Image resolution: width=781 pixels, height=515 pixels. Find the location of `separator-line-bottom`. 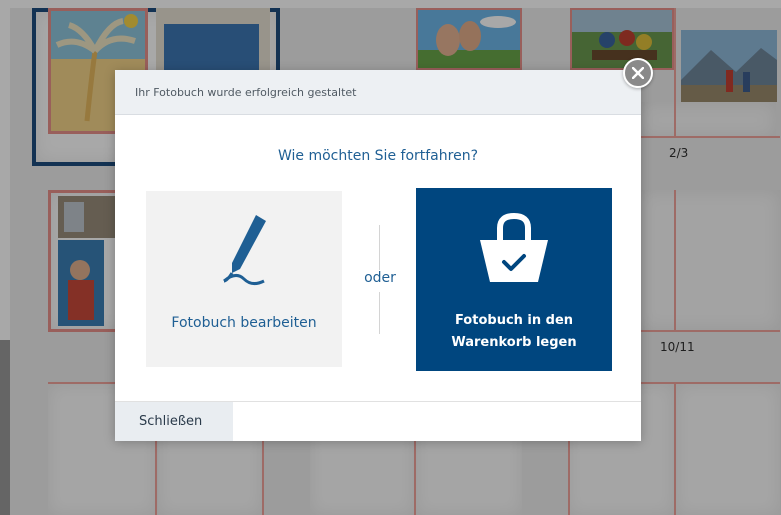

separator-line-bottom is located at coordinates (379, 313).